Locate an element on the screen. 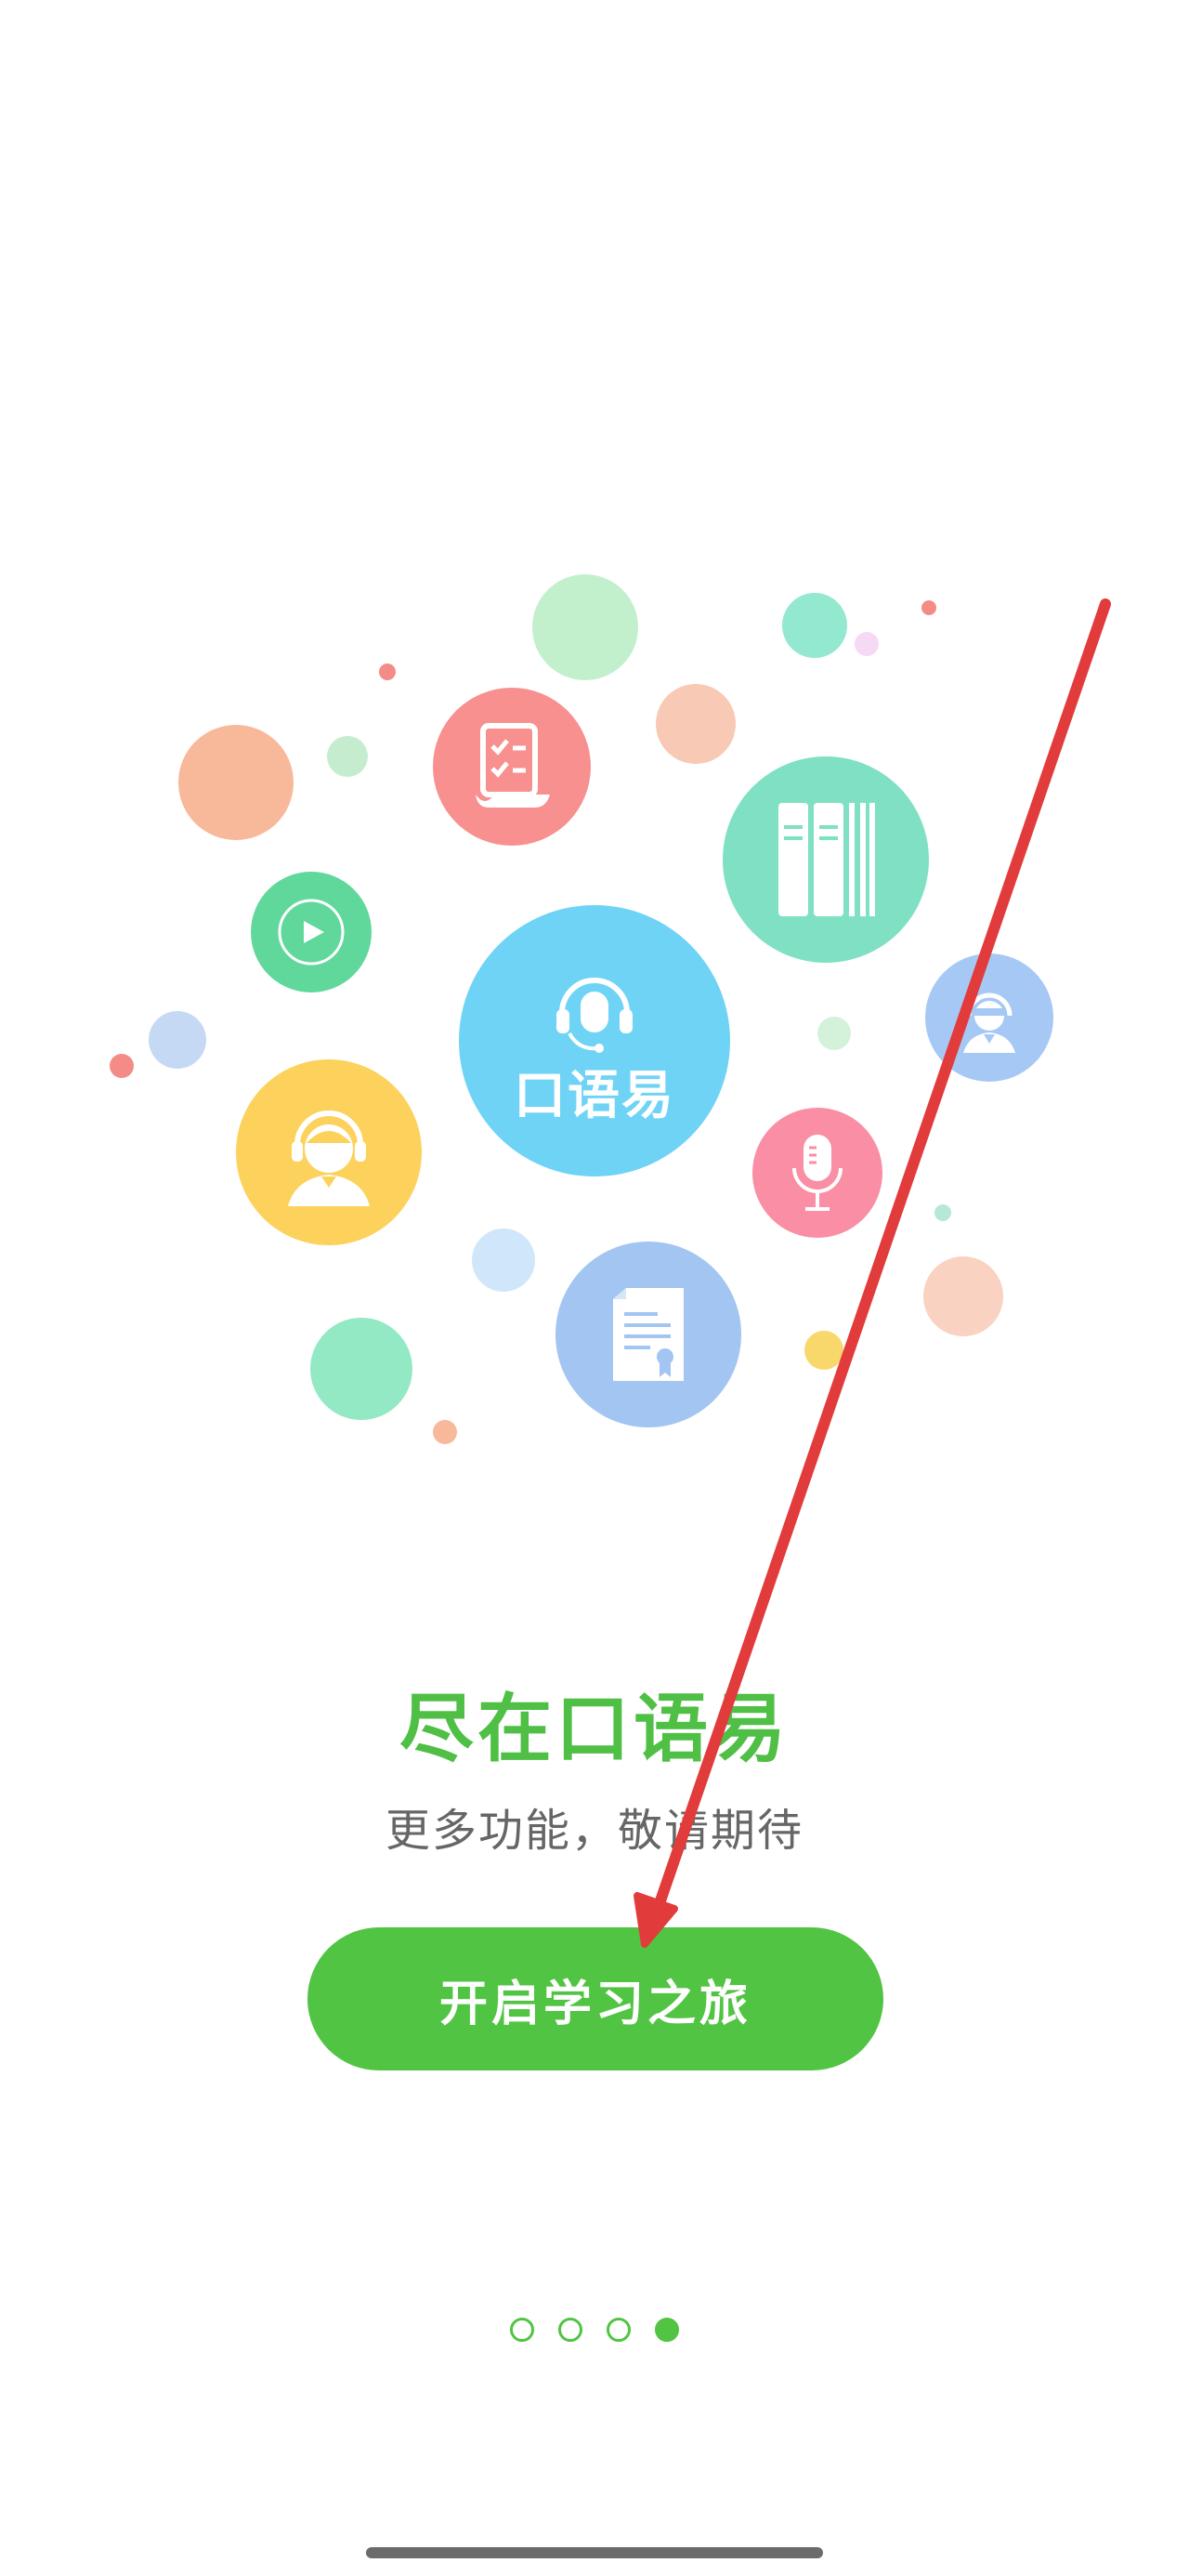 The height and width of the screenshot is (2576, 1189). page-subtitle: 更多功能，敬请期待 is located at coordinates (594, 1831).